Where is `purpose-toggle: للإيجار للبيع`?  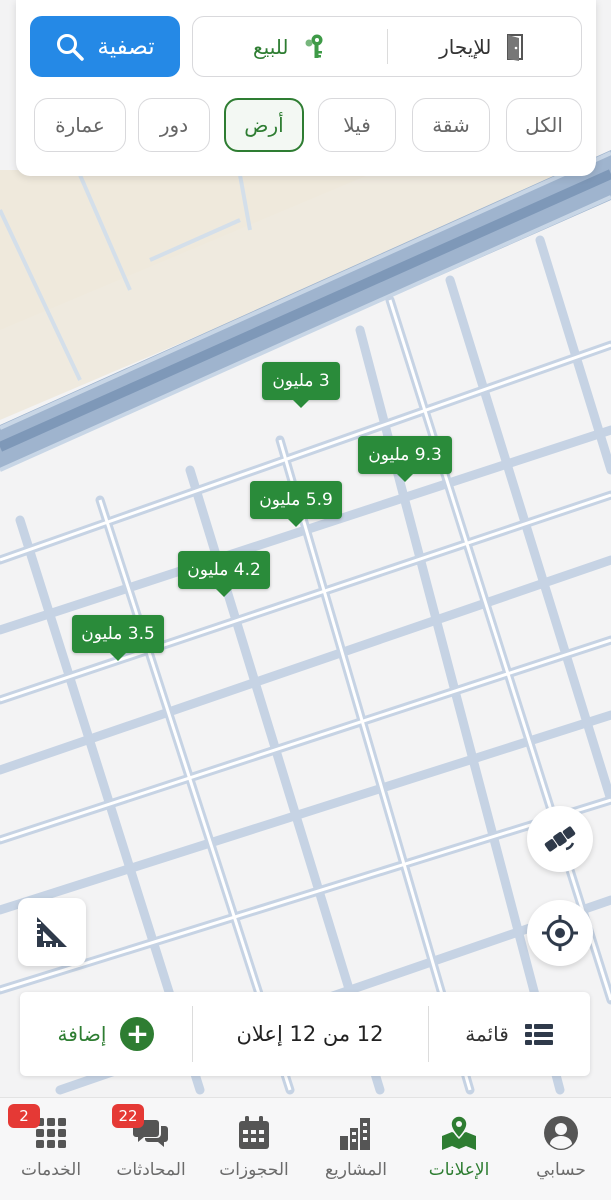
purpose-toggle: للإيجار للبيع is located at coordinates (387, 46).